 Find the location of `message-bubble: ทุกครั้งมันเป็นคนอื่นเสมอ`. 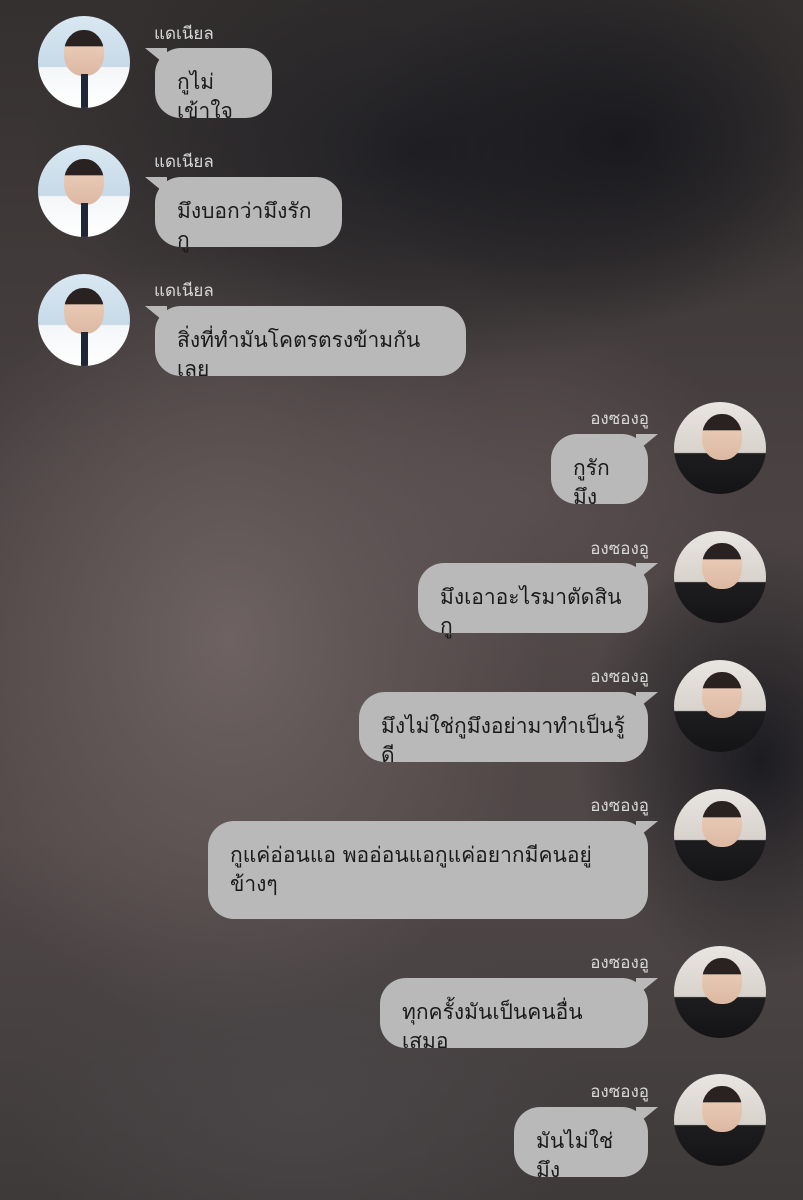

message-bubble: ทุกครั้งมันเป็นคนอื่นเสมอ is located at coordinates (514, 1015).